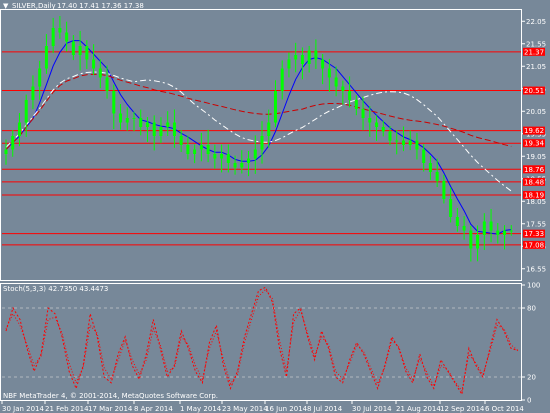 The image size is (550, 413). Describe the element at coordinates (534, 170) in the screenshot. I see `level-tag-label: 18.76` at that location.